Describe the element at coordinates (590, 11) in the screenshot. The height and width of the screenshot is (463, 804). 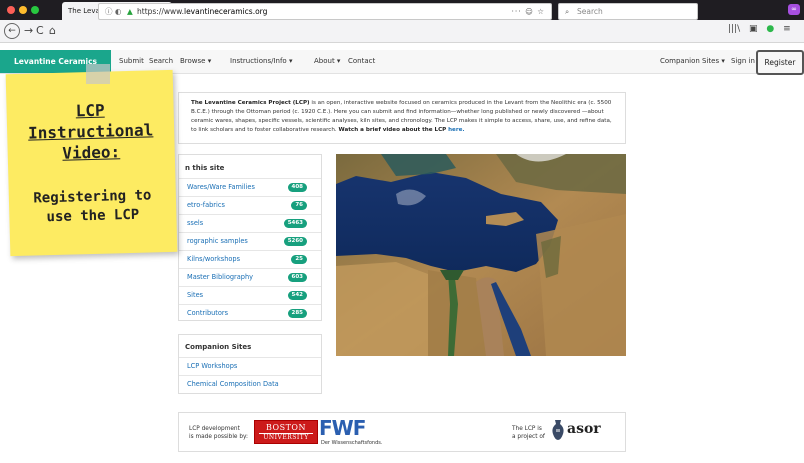
I see `search-placeholder: Search` at that location.